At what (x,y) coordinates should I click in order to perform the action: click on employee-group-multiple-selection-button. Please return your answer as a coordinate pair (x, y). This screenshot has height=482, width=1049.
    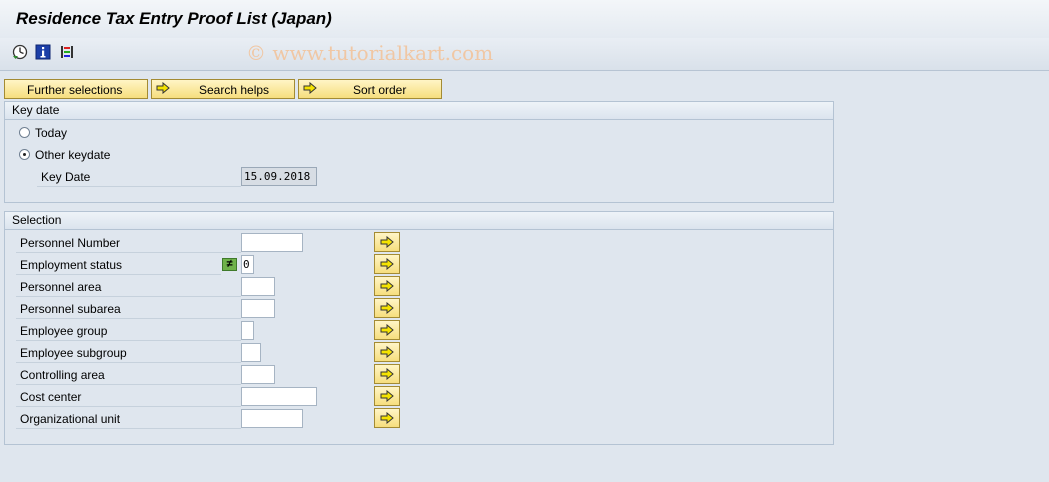
    Looking at the image, I should click on (387, 330).